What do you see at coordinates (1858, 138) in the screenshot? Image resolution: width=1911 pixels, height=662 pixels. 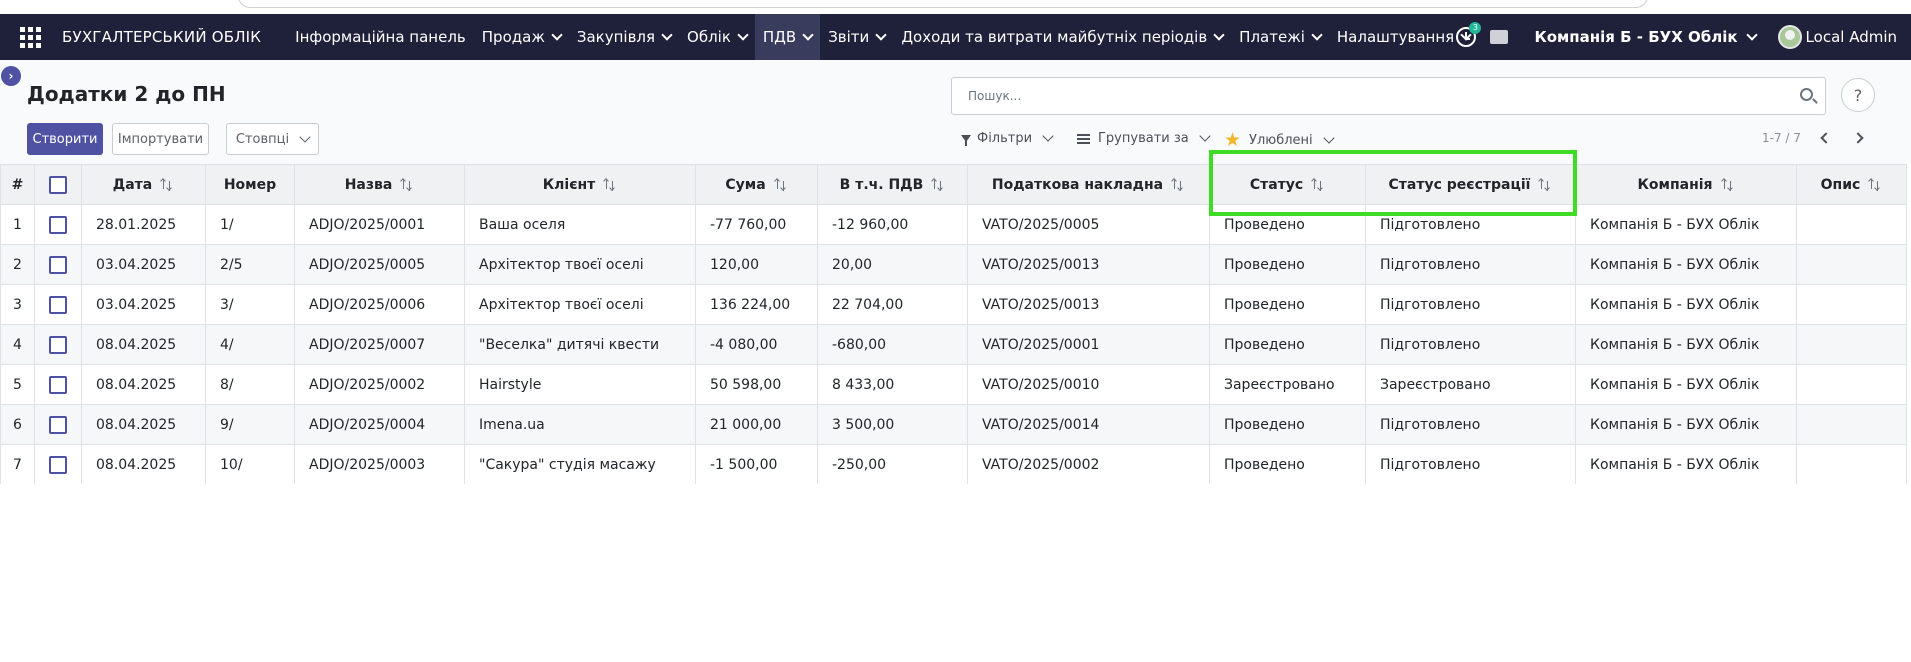 I see `chevron-right-icon` at bounding box center [1858, 138].